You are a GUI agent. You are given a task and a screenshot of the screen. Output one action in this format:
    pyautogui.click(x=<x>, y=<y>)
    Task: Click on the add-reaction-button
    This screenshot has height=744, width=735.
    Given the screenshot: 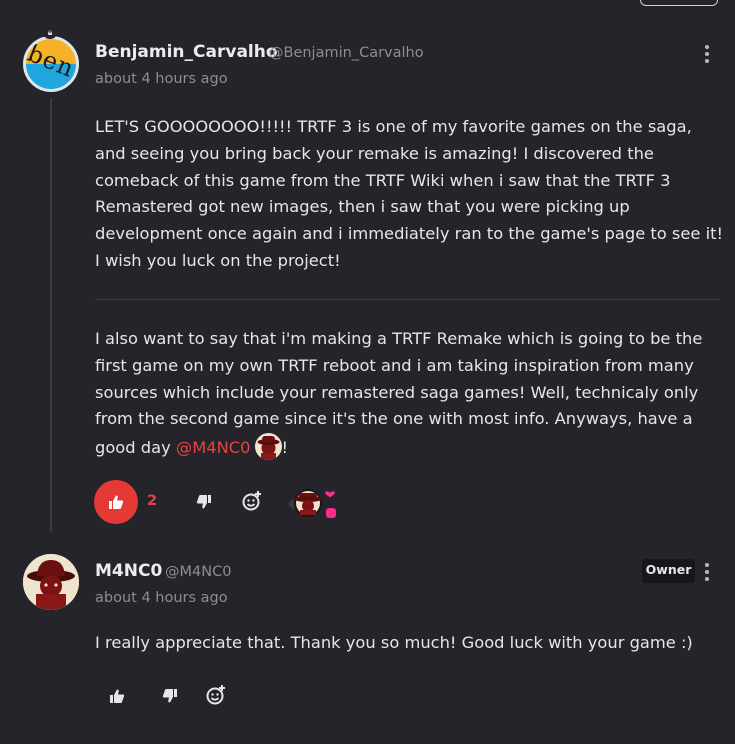 What is the action you would take?
    pyautogui.click(x=252, y=501)
    